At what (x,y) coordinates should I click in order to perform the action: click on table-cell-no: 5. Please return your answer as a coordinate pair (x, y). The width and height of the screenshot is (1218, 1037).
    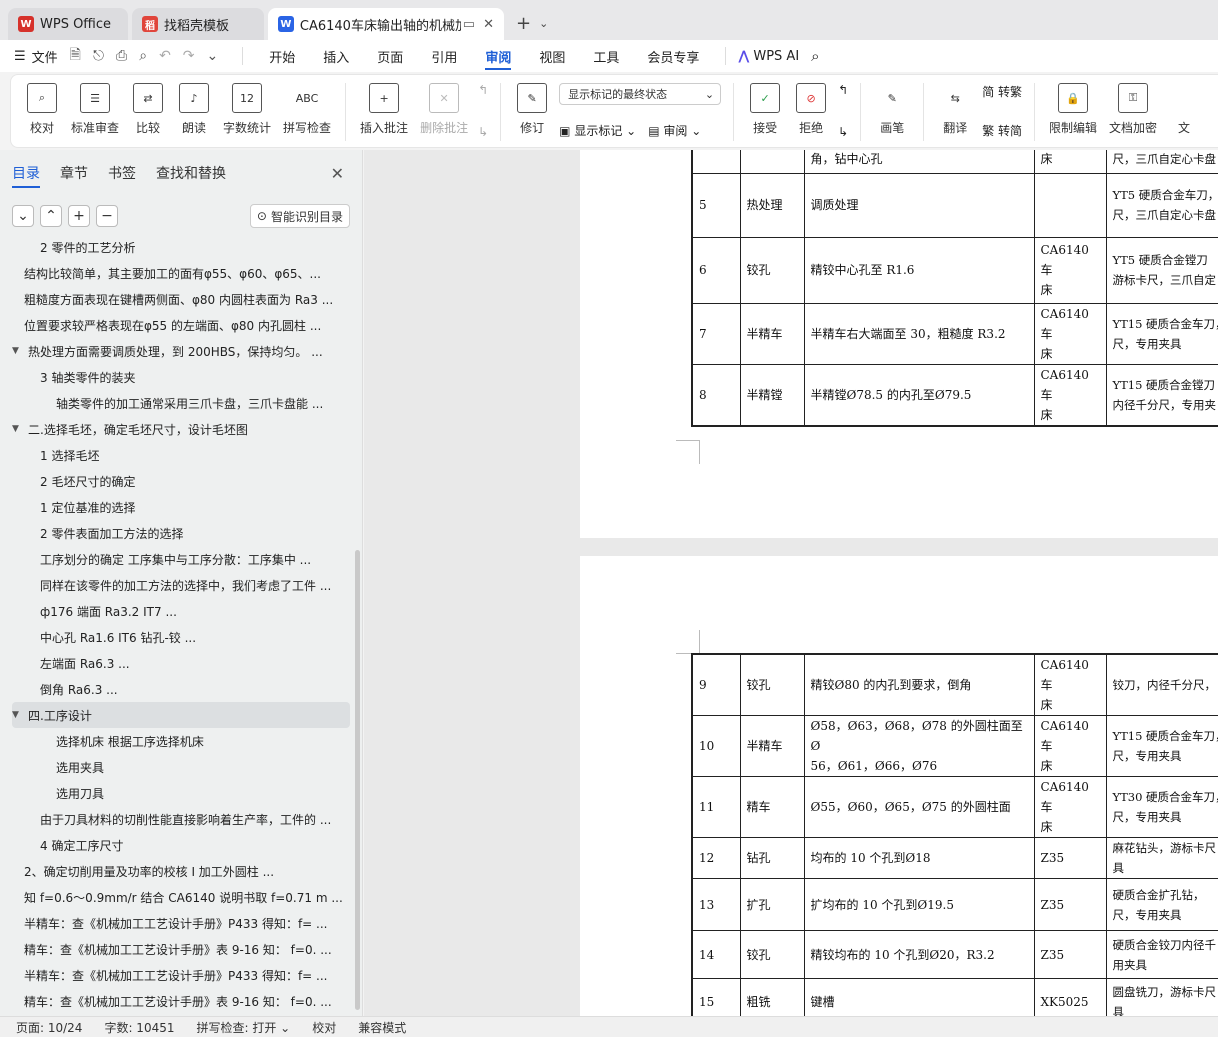
    Looking at the image, I should click on (716, 205).